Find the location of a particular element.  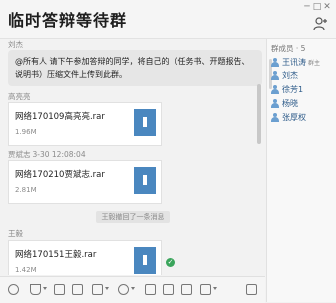

message-sender: 刘杰 is located at coordinates (15, 44).